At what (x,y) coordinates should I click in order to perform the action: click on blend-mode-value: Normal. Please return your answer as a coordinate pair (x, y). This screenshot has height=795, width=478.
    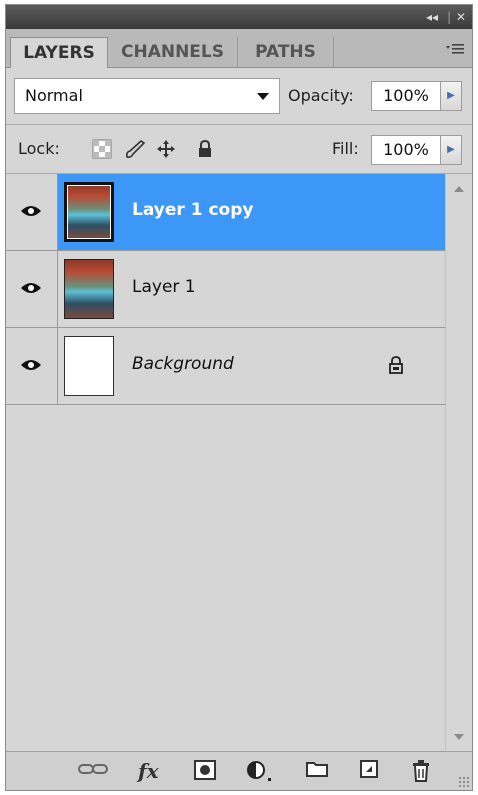
    Looking at the image, I should click on (54, 95).